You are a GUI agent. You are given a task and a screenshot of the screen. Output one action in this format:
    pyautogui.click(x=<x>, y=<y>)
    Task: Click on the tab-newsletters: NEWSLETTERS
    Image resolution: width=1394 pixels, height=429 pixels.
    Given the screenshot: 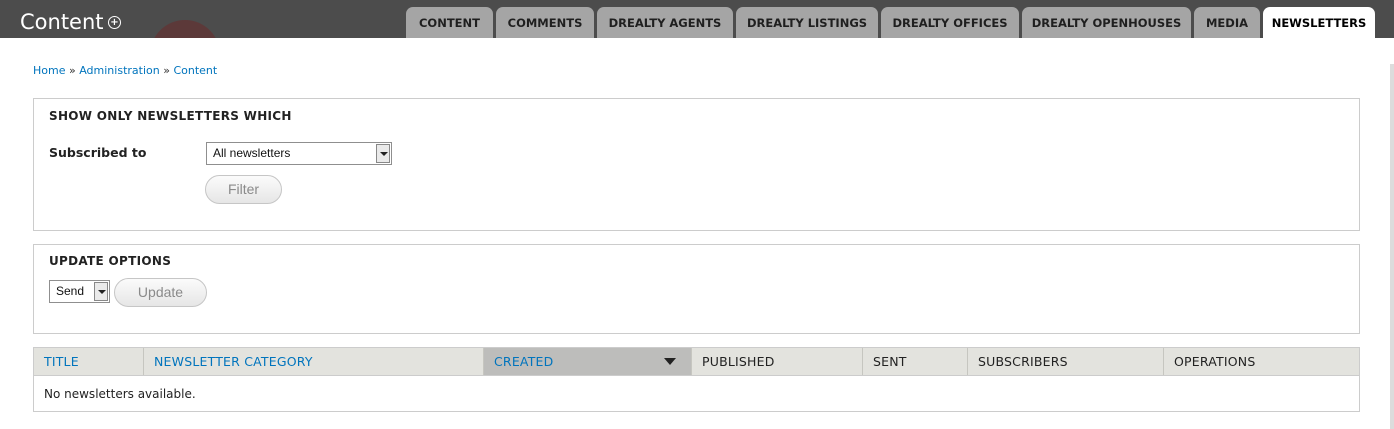 What is the action you would take?
    pyautogui.click(x=1319, y=22)
    